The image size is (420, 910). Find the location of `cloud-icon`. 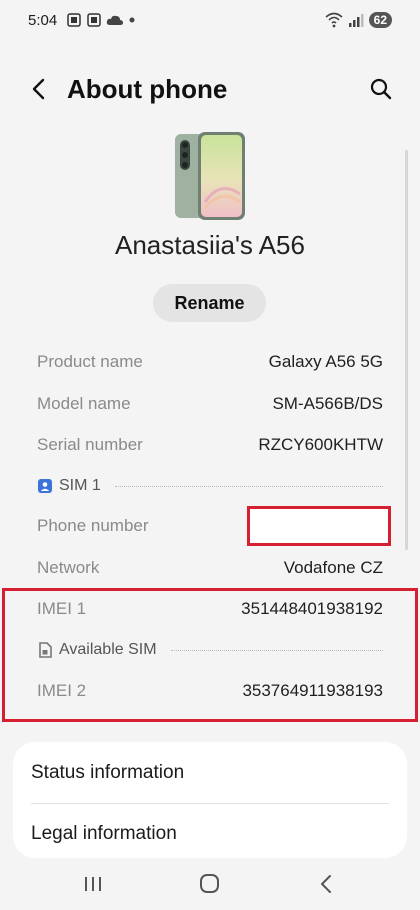

cloud-icon is located at coordinates (114, 20).